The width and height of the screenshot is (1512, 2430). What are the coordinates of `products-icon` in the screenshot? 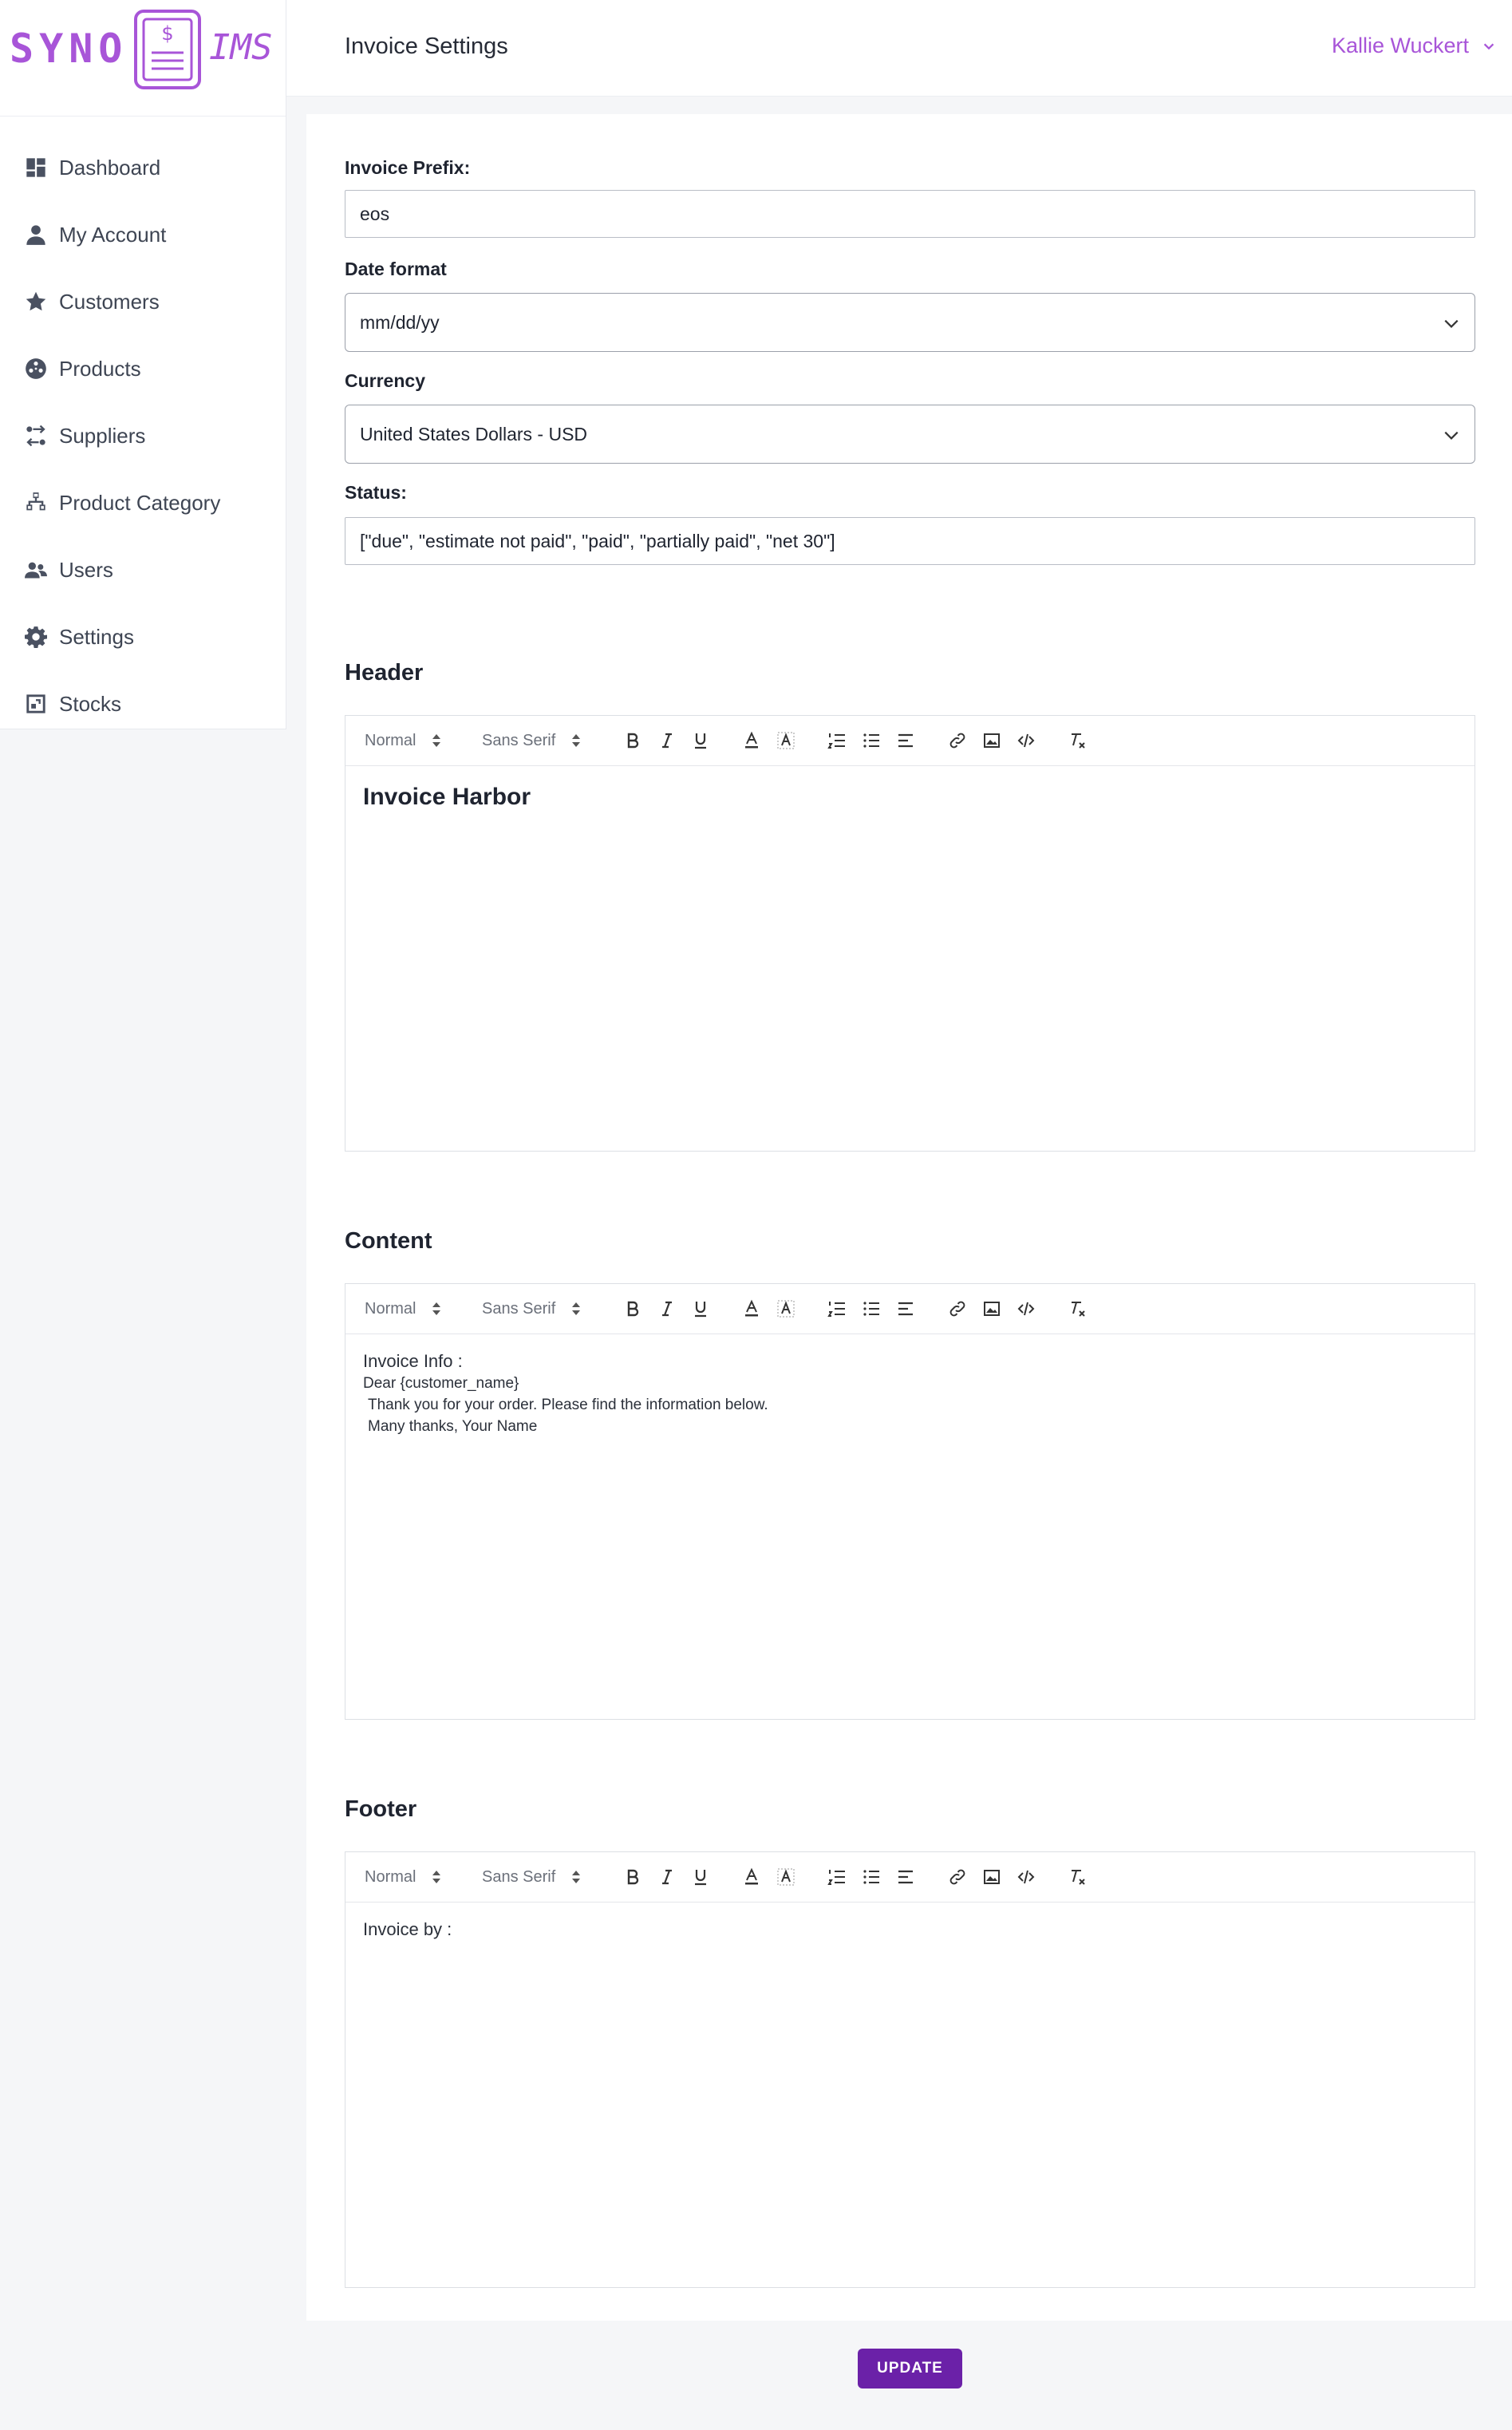 It's located at (36, 369).